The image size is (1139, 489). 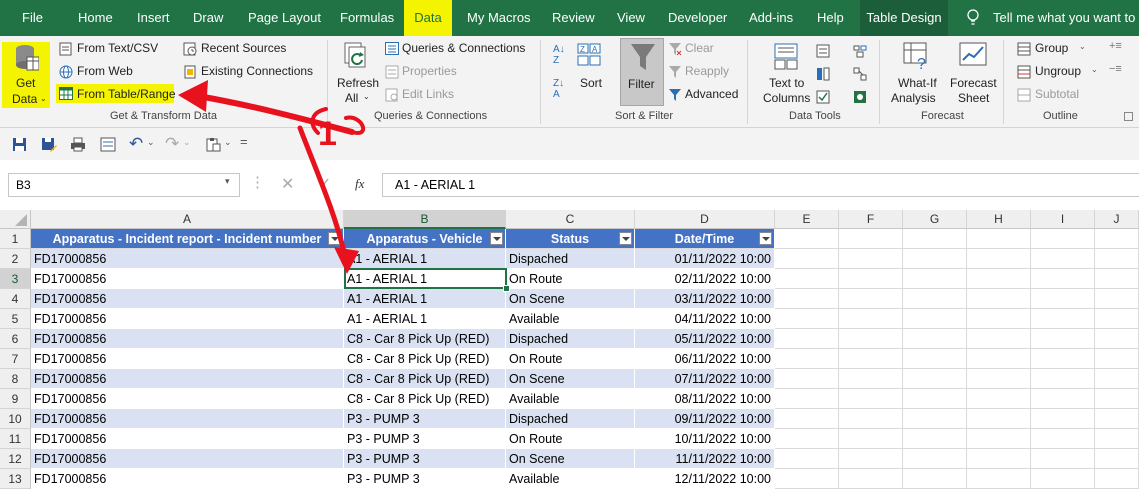 I want to click on annotation-arrowhead-down, so click(x=346, y=260).